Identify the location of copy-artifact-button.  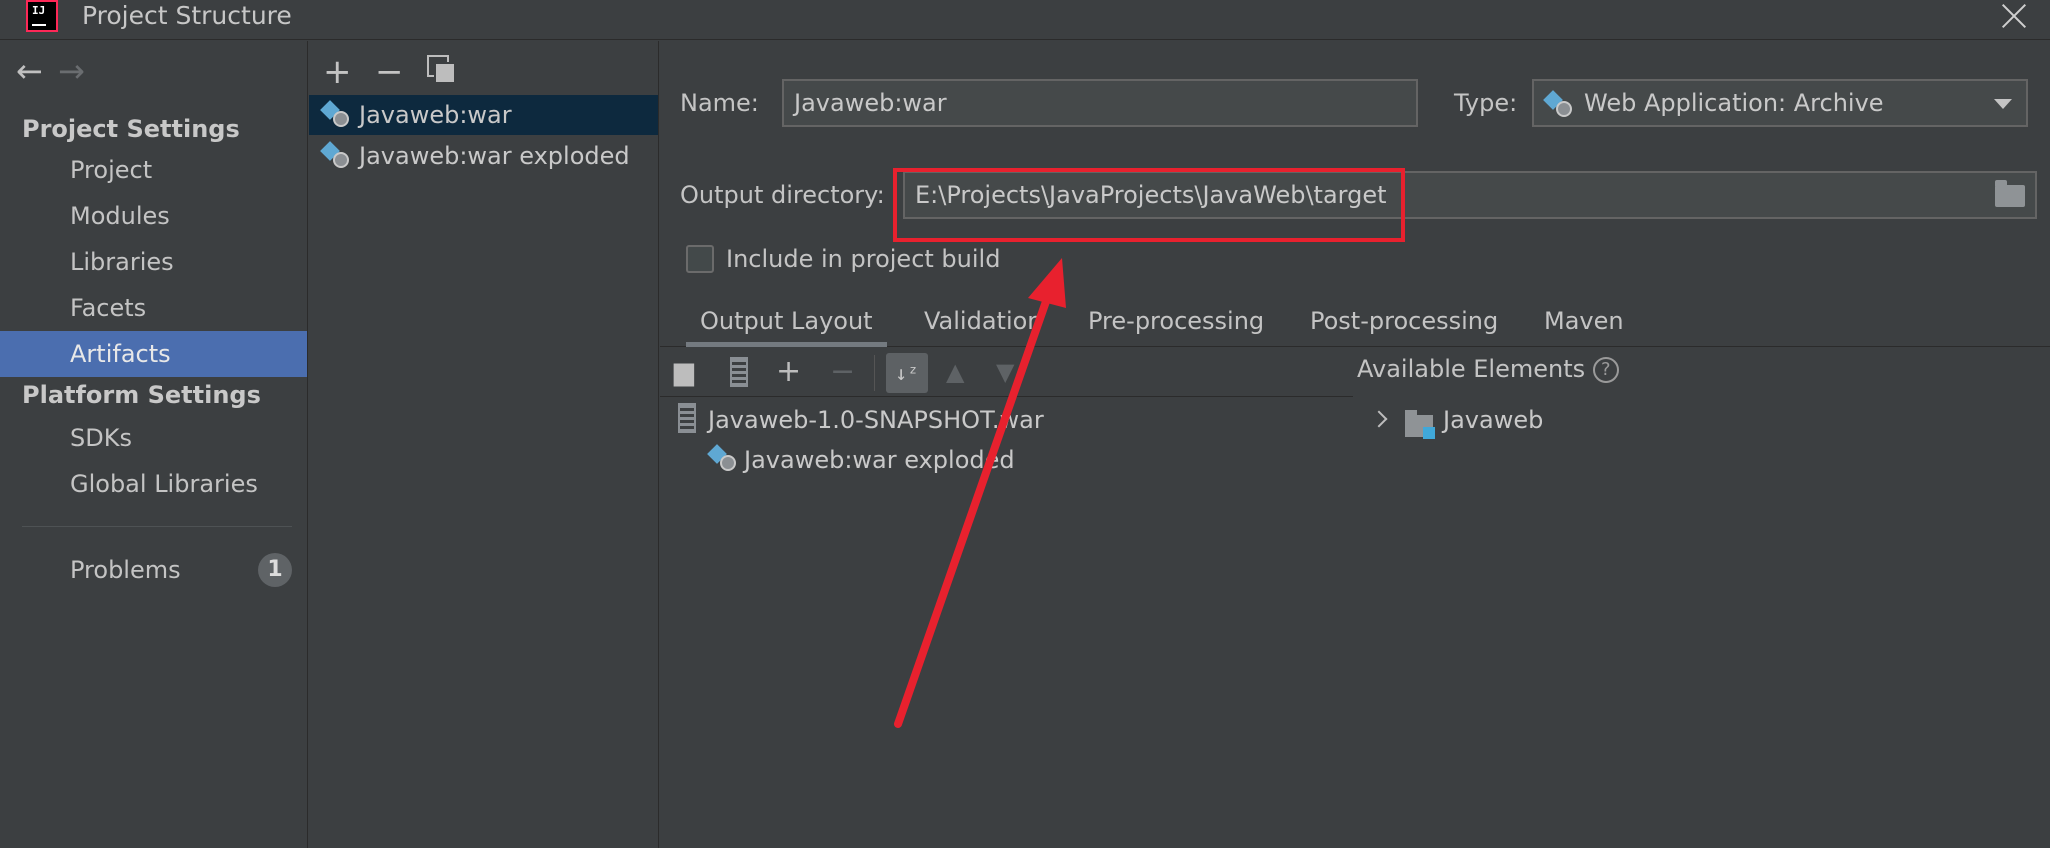
(441, 69).